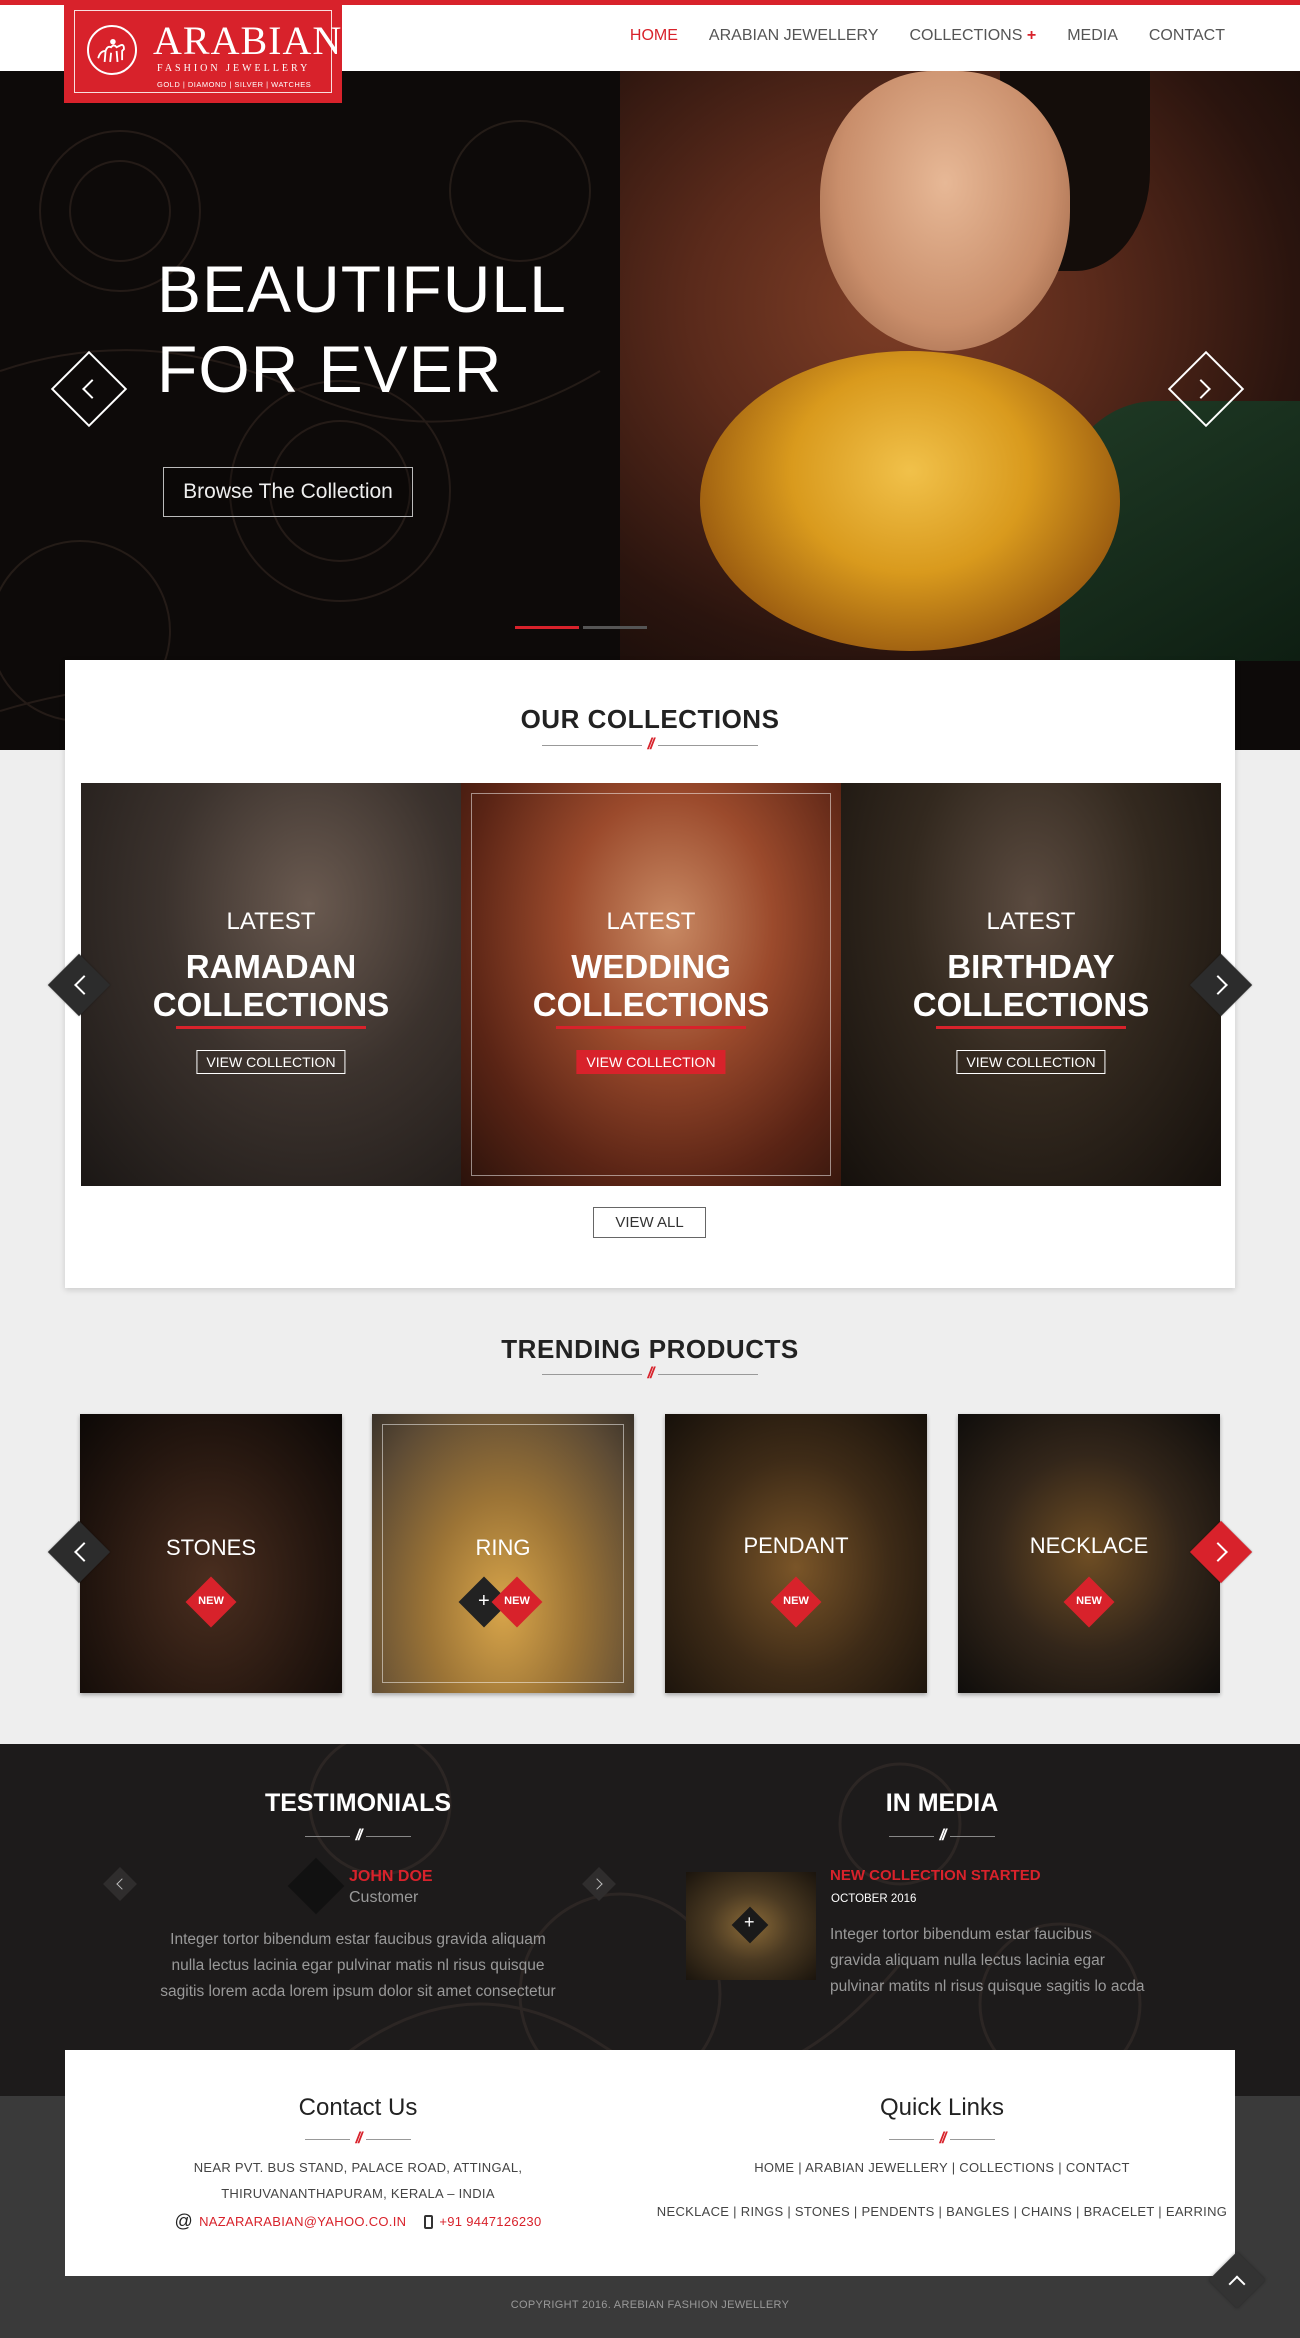 The image size is (1300, 2338). What do you see at coordinates (649, 1222) in the screenshot?
I see `view-all-button: VIEW ALL` at bounding box center [649, 1222].